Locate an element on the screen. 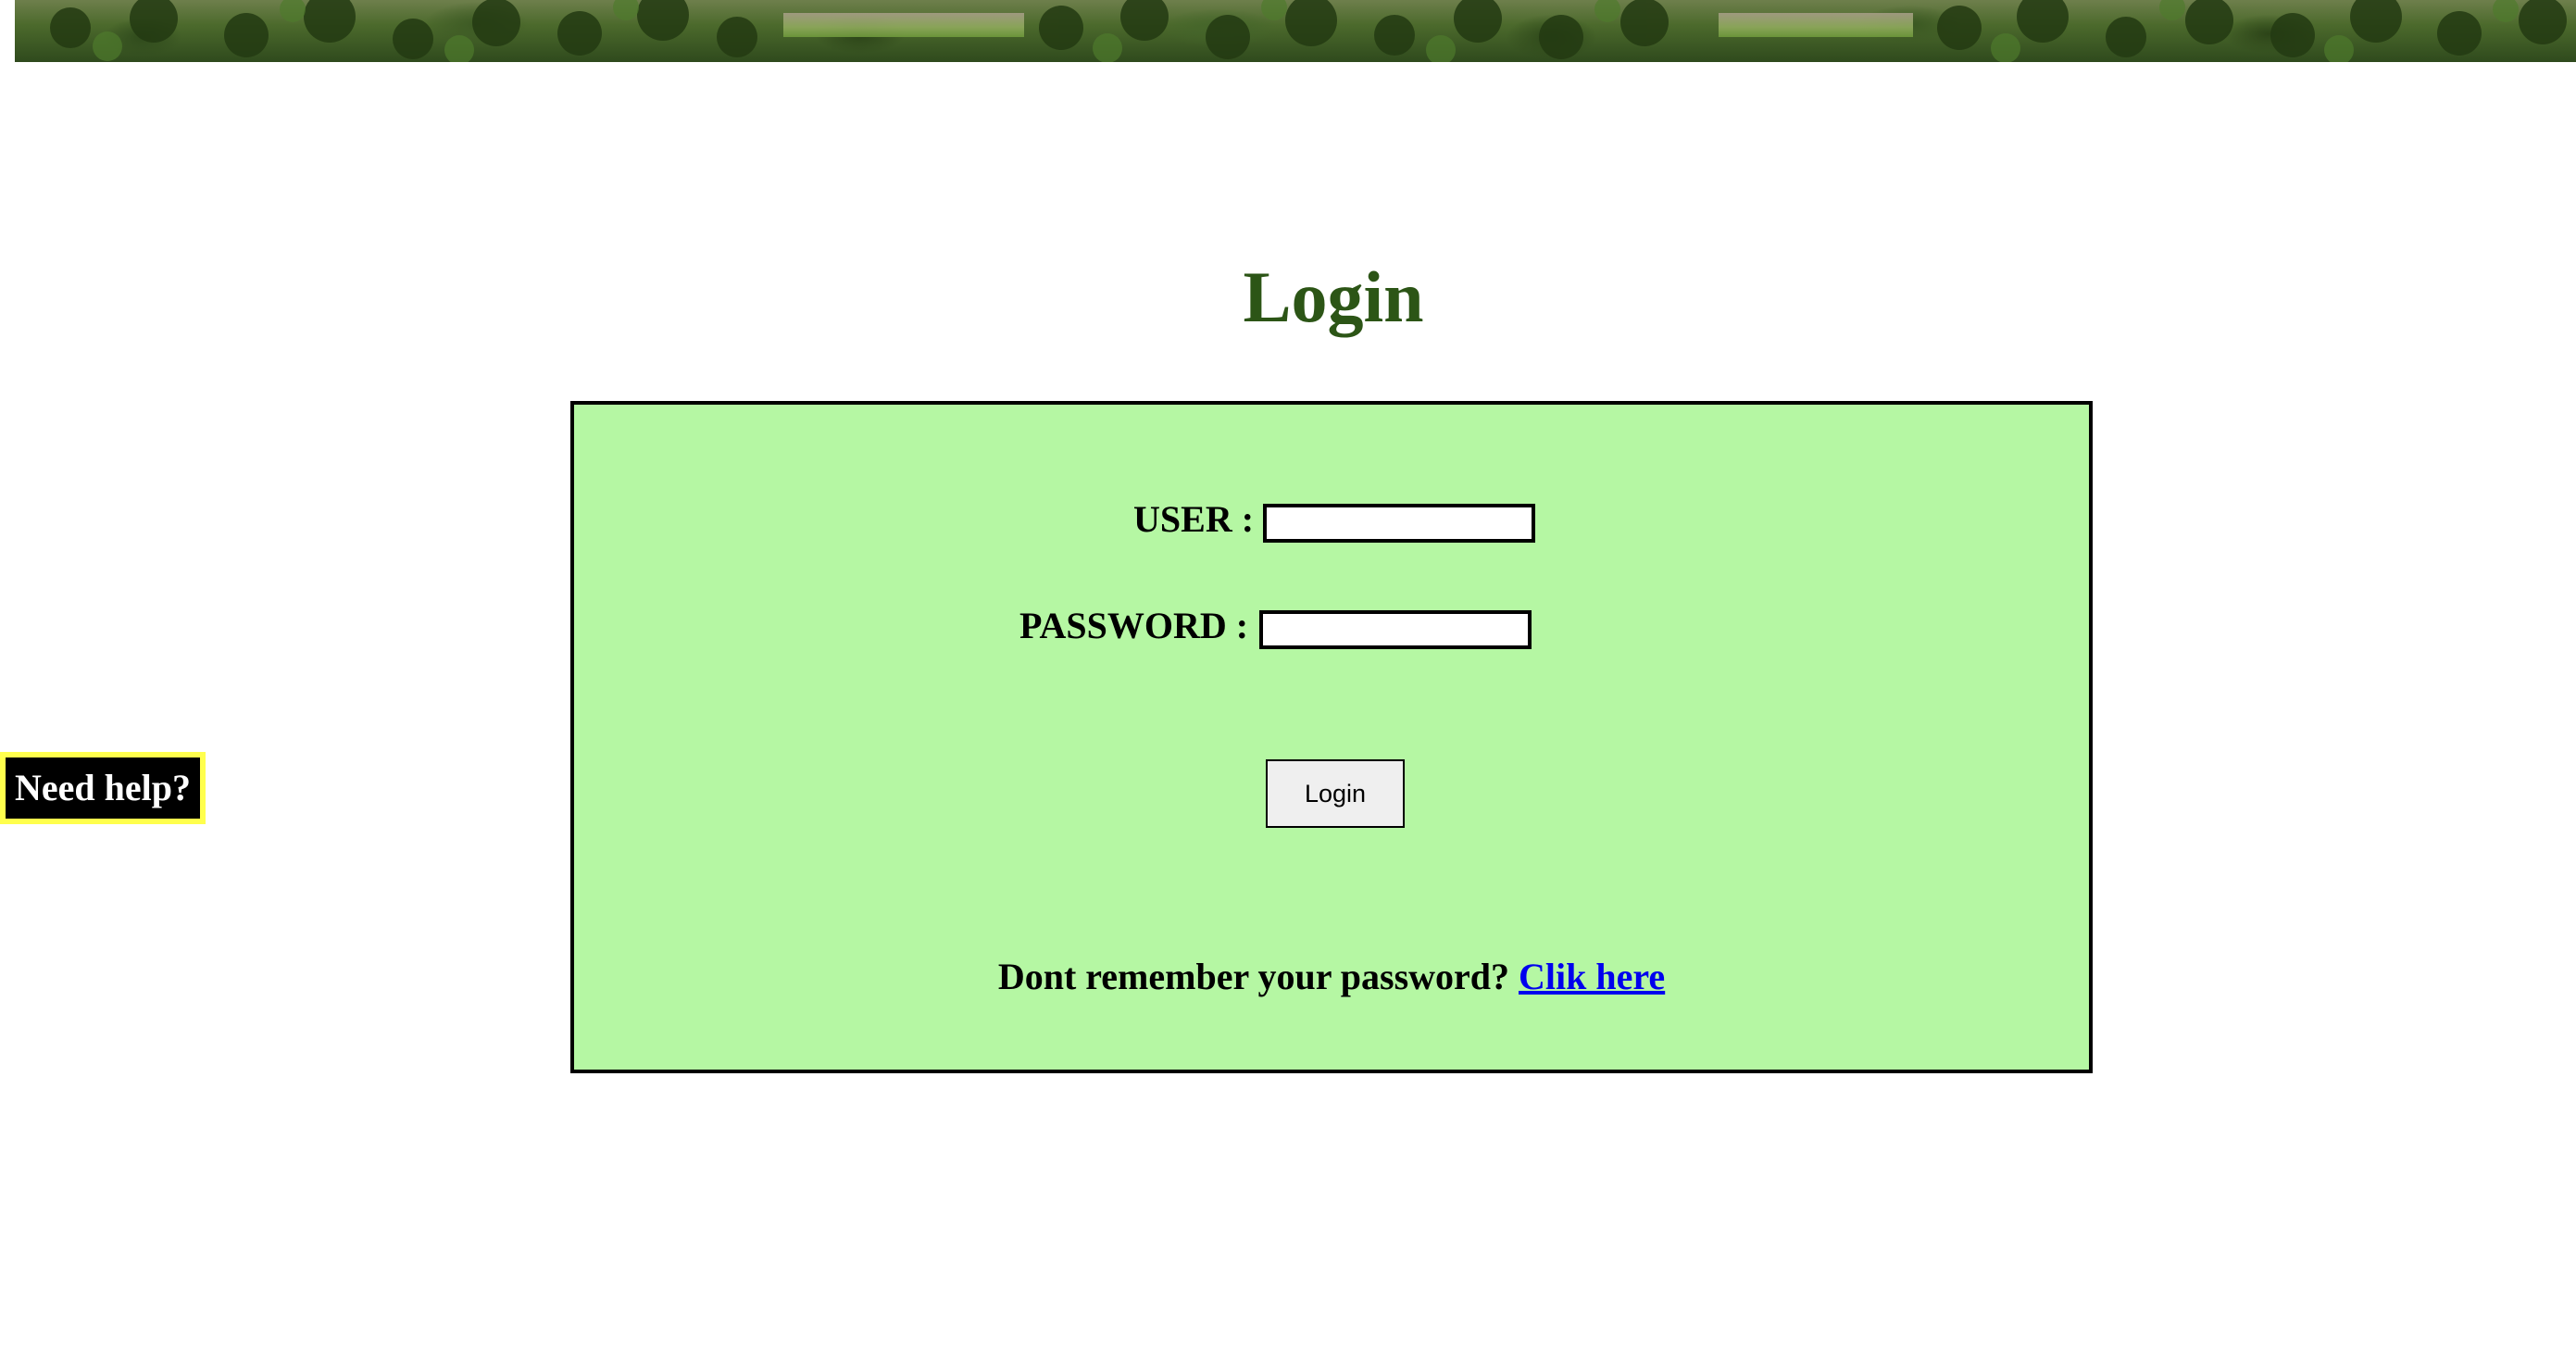 The image size is (2576, 1352). login-button: Login is located at coordinates (1335, 793).